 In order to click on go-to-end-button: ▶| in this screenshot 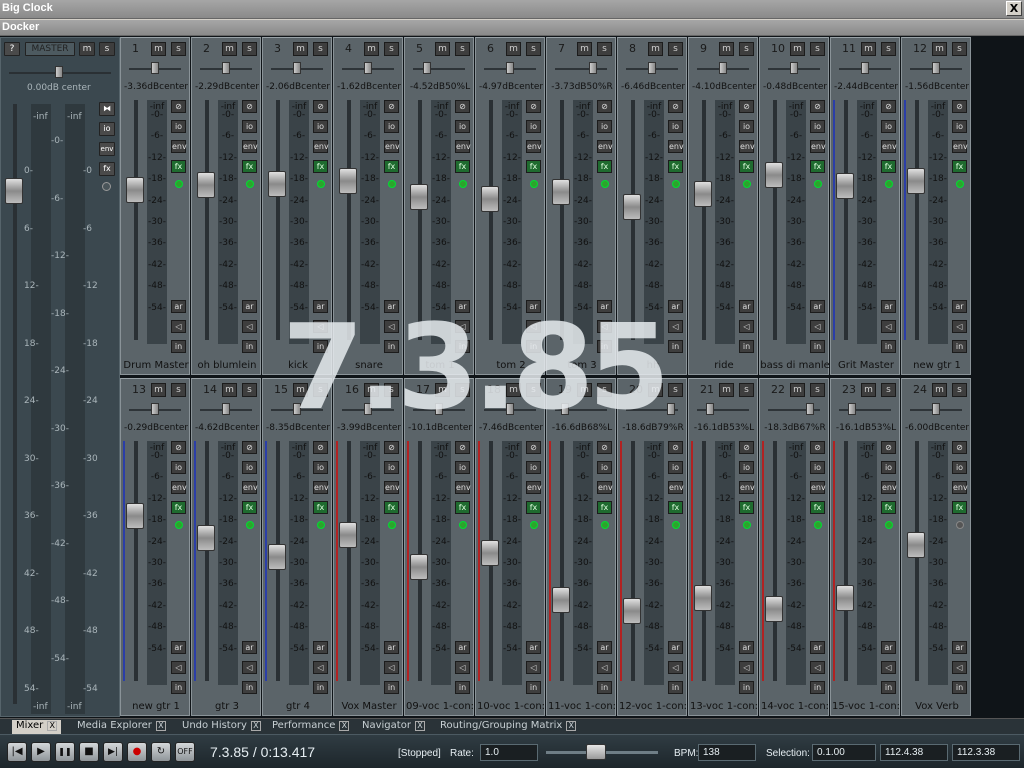, I will do `click(113, 752)`.